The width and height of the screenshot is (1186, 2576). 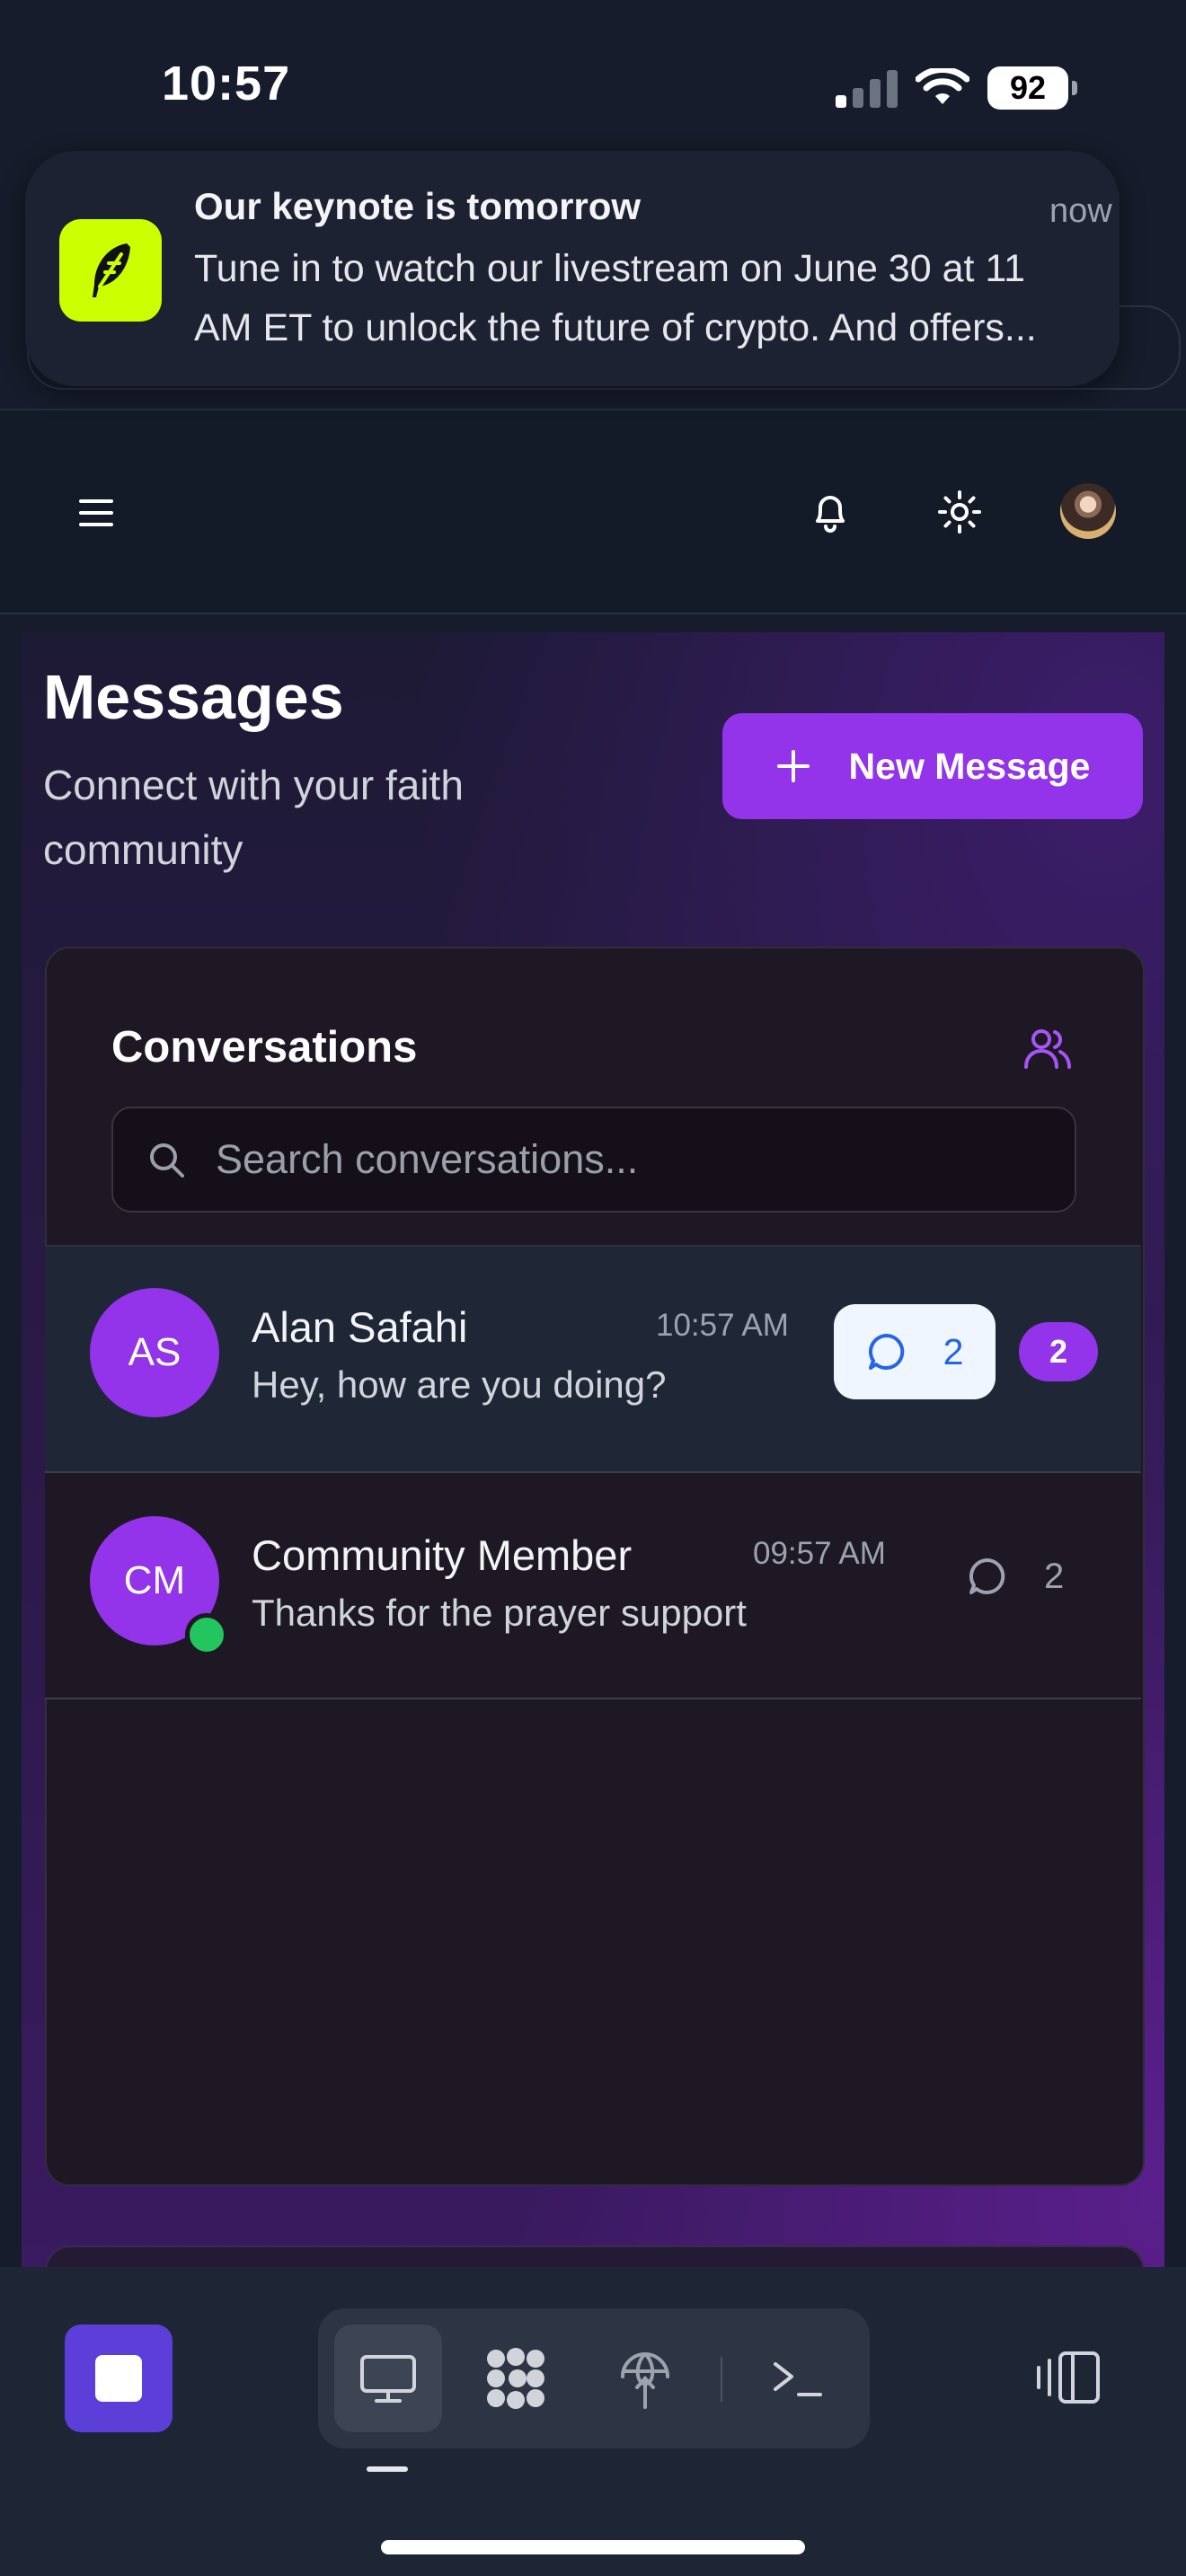 I want to click on notification-time: now, so click(x=1080, y=211).